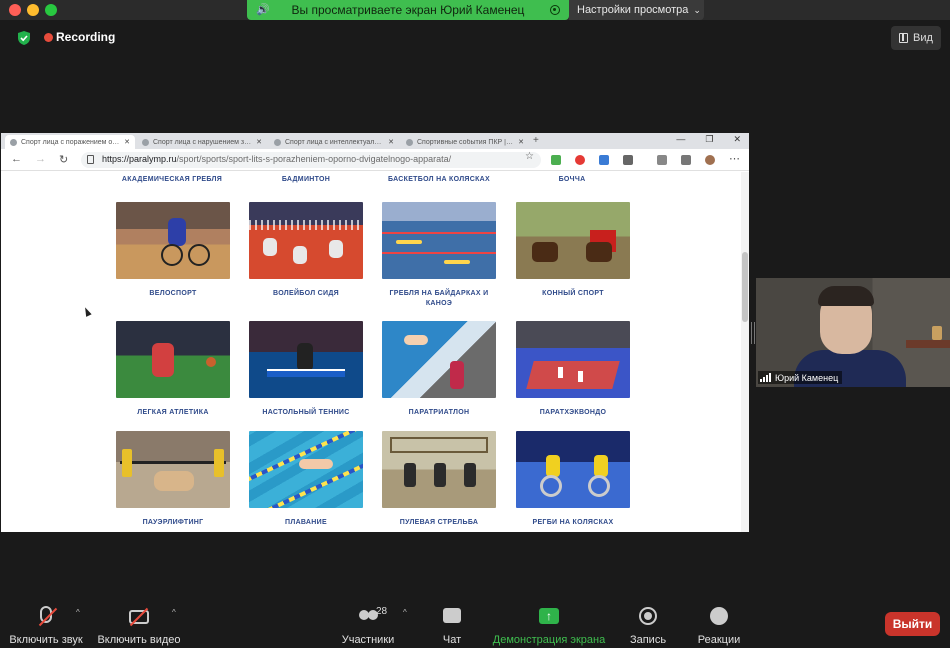 The height and width of the screenshot is (648, 950). I want to click on sport-name: ПАРАТРИАТЛОН, so click(439, 413).